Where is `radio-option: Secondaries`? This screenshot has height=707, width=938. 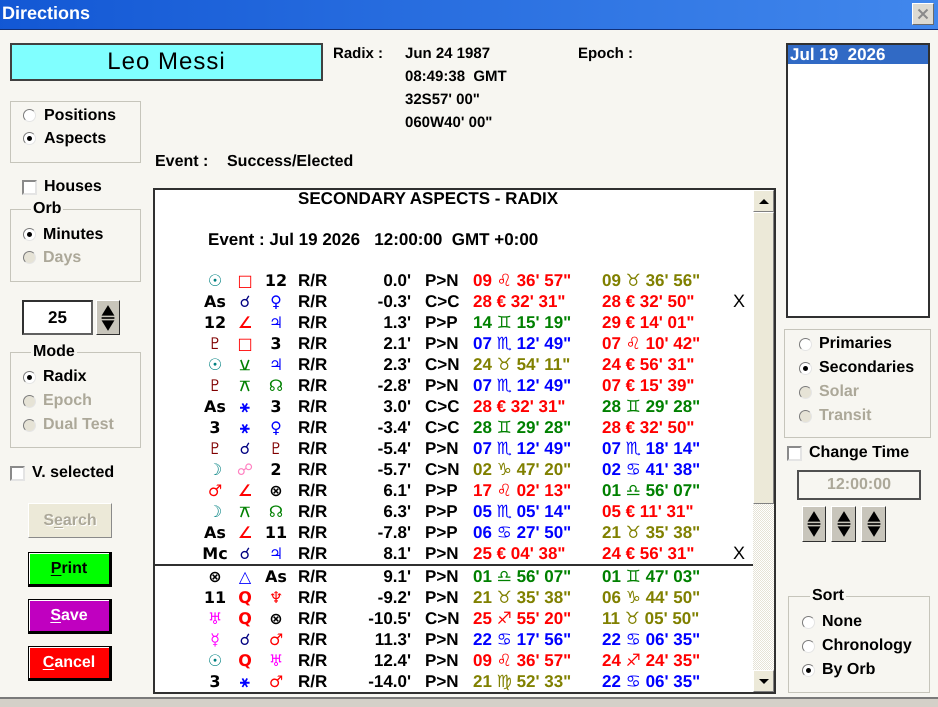 radio-option: Secondaries is located at coordinates (856, 368).